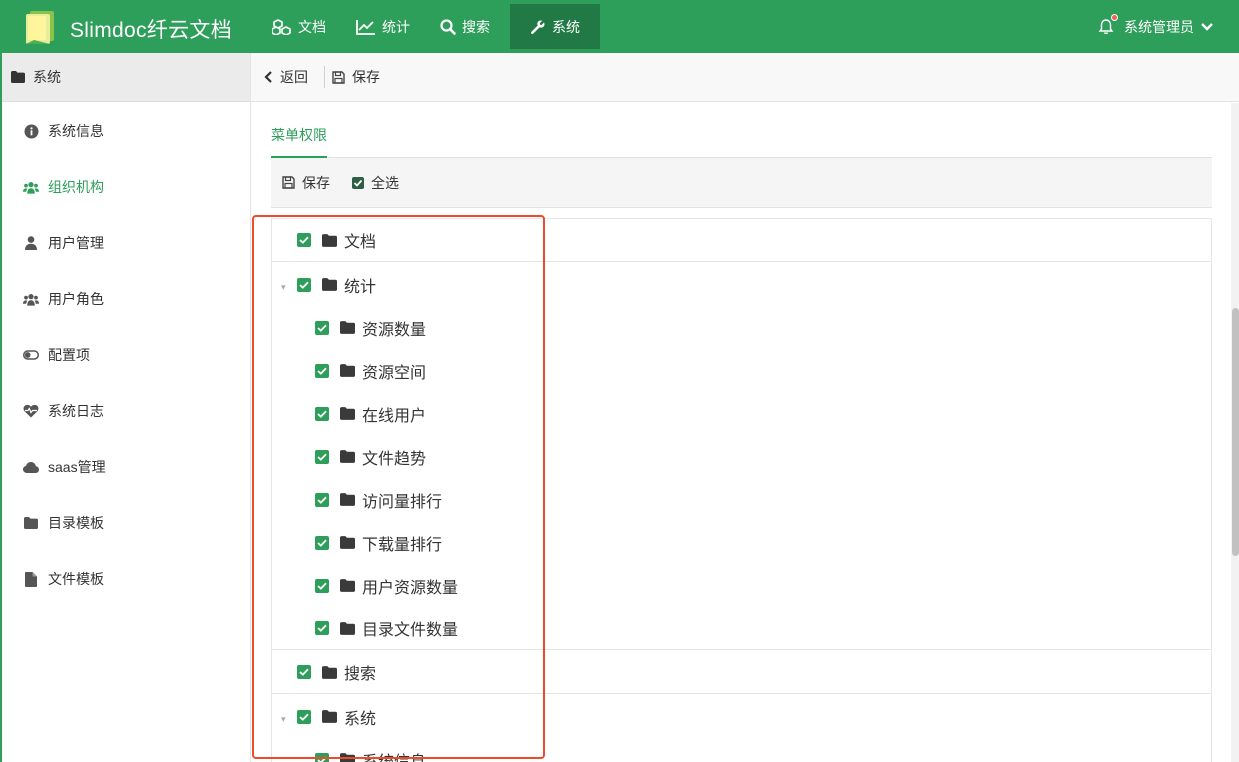 Image resolution: width=1239 pixels, height=762 pixels. I want to click on tree-node-child: 访问量排行, so click(741, 499).